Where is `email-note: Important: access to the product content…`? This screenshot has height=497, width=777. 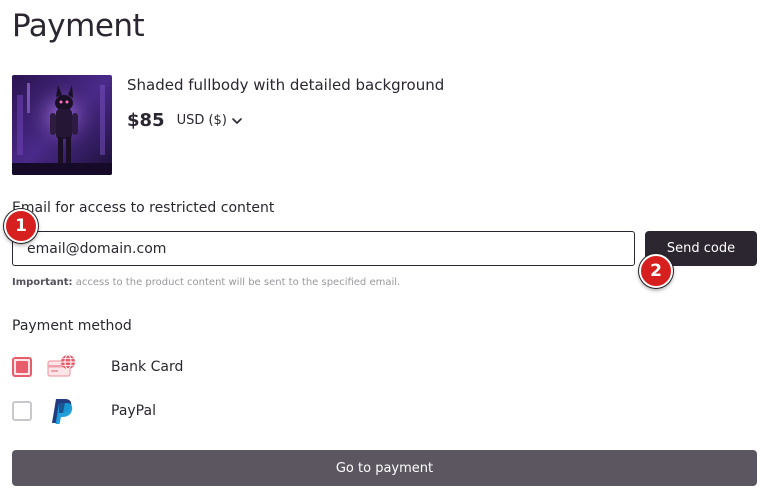 email-note: Important: access to the product content… is located at coordinates (206, 282).